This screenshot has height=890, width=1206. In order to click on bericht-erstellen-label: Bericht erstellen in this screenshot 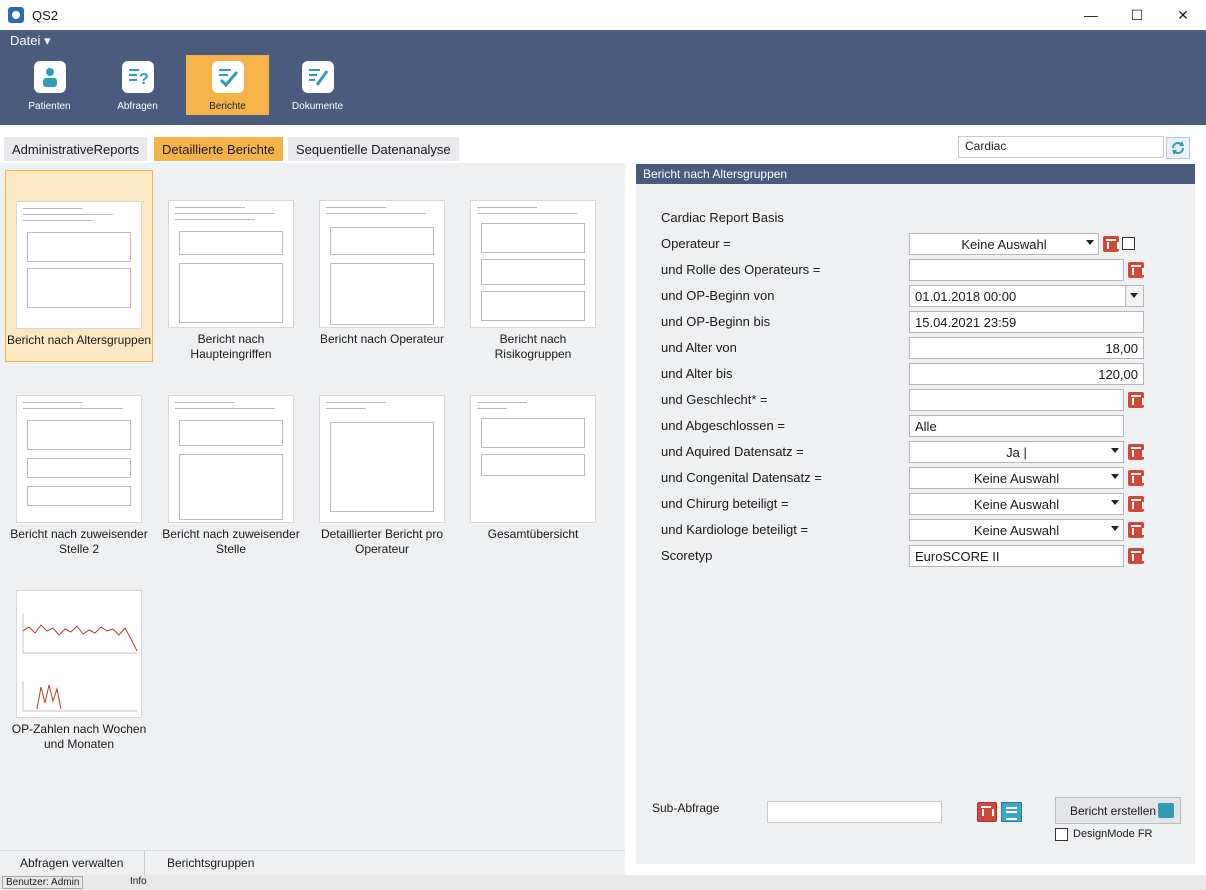, I will do `click(1113, 810)`.